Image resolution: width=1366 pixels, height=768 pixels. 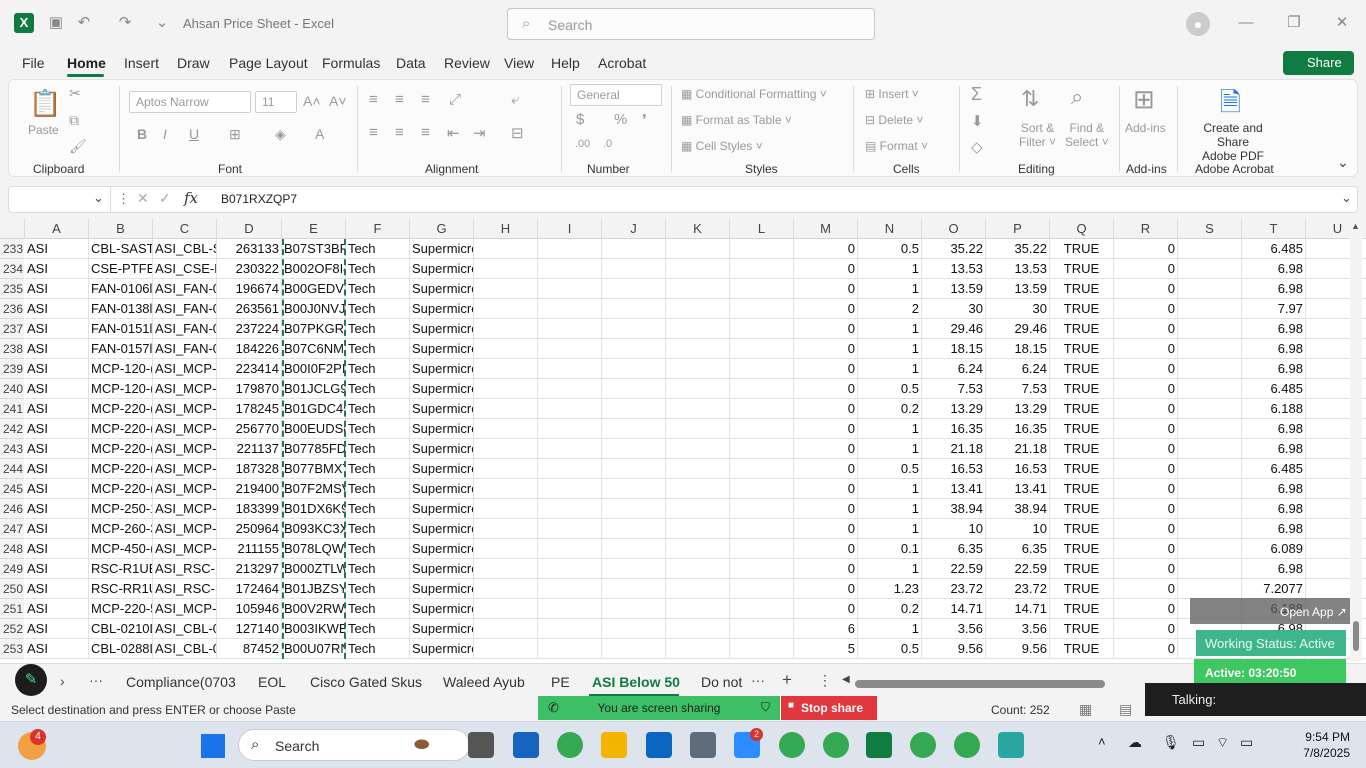 What do you see at coordinates (1246, 23) in the screenshot?
I see `minimize-icon: —` at bounding box center [1246, 23].